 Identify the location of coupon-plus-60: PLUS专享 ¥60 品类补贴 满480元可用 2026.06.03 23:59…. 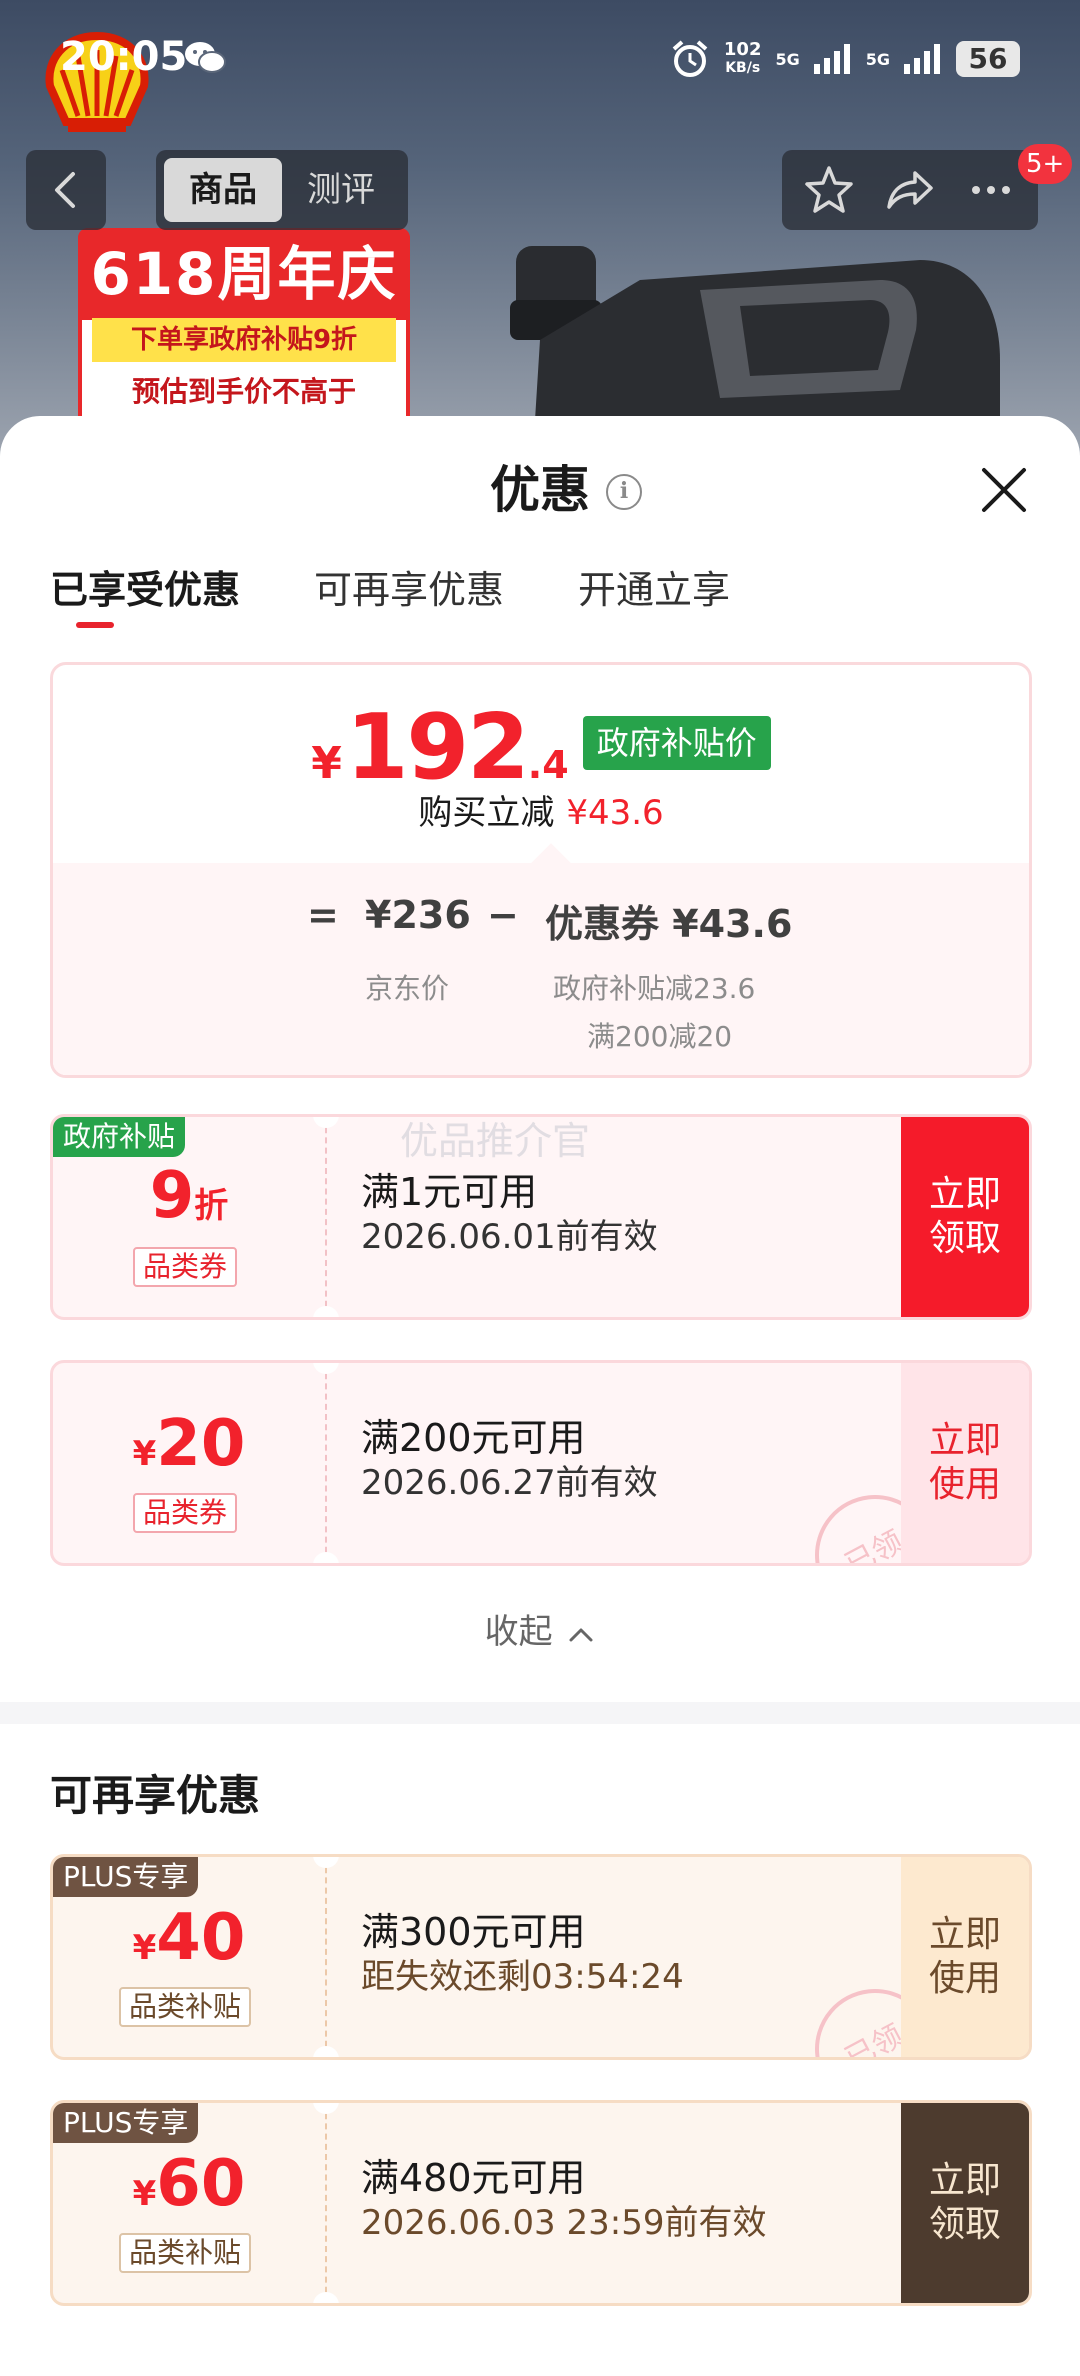
(541, 2203).